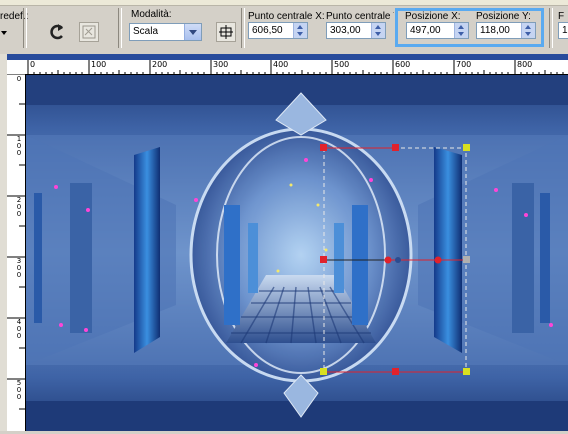 Image resolution: width=568 pixels, height=434 pixels. What do you see at coordinates (296, 67) in the screenshot?
I see `horizontal-ruler: 0 100 200 300 400 500 600 700 800` at bounding box center [296, 67].